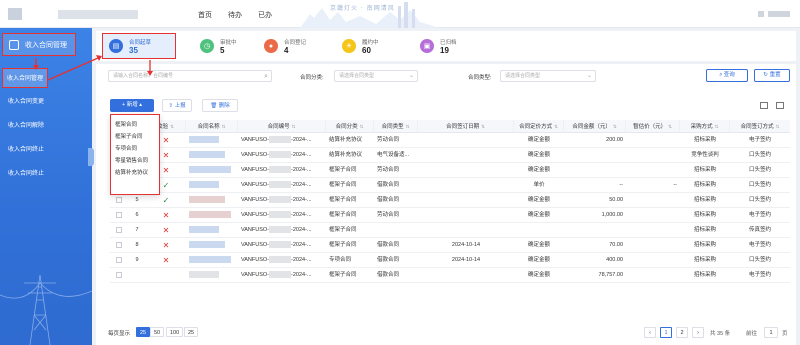 This screenshot has width=800, height=345. I want to click on sidebar-header: 收入合同管理, so click(39, 44).